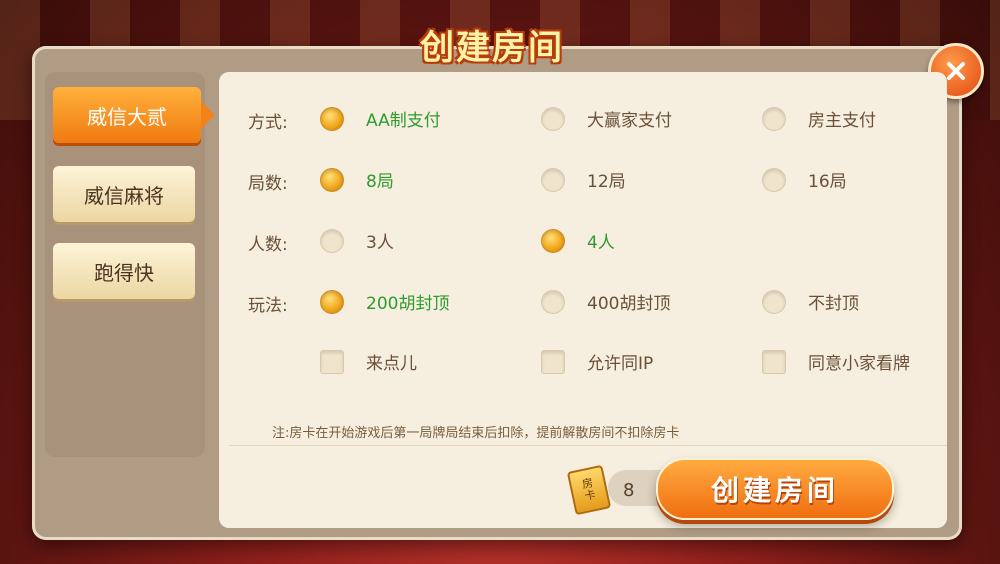 The width and height of the screenshot is (1000, 564). Describe the element at coordinates (268, 123) in the screenshot. I see `row-label-mode: 方式:` at that location.